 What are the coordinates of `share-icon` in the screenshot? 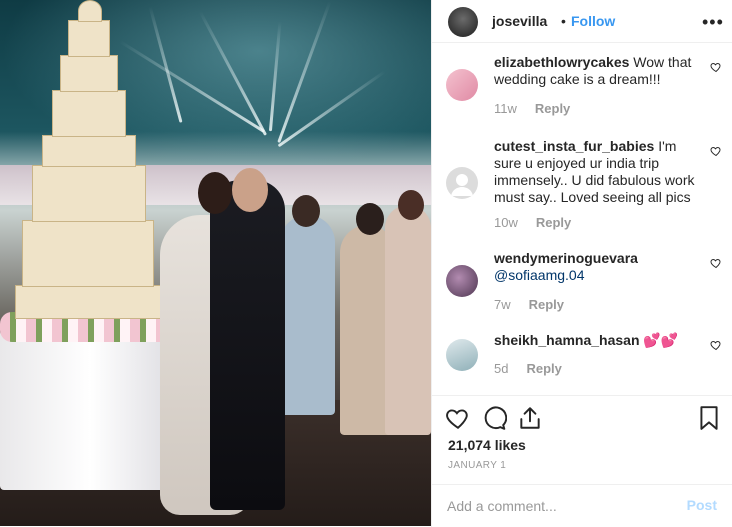 It's located at (530, 418).